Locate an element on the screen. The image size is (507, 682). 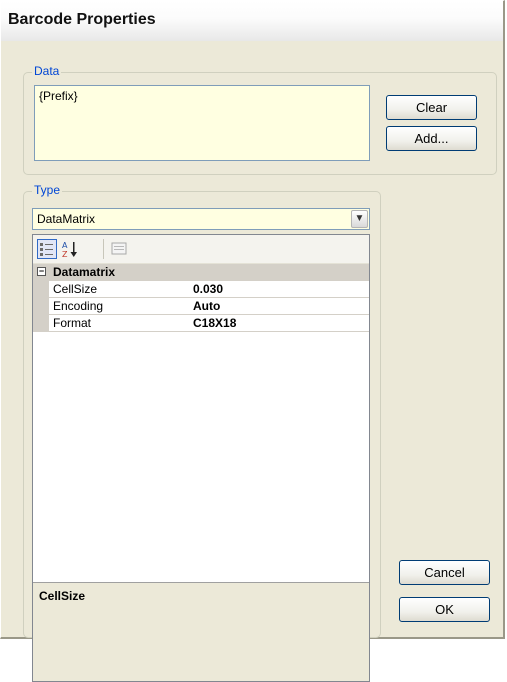
property-row-format: Format C18X18 is located at coordinates (201, 323).